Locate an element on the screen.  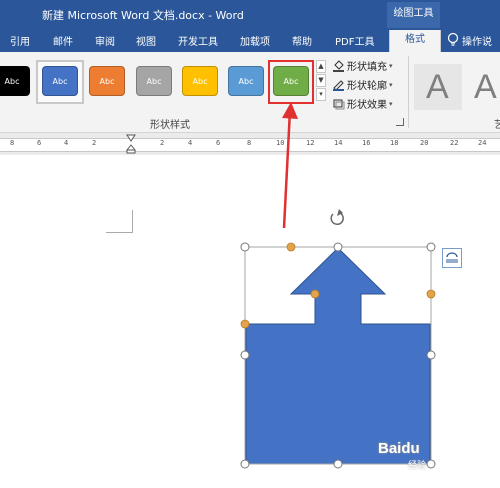
layout-options-icon is located at coordinates (452, 257).